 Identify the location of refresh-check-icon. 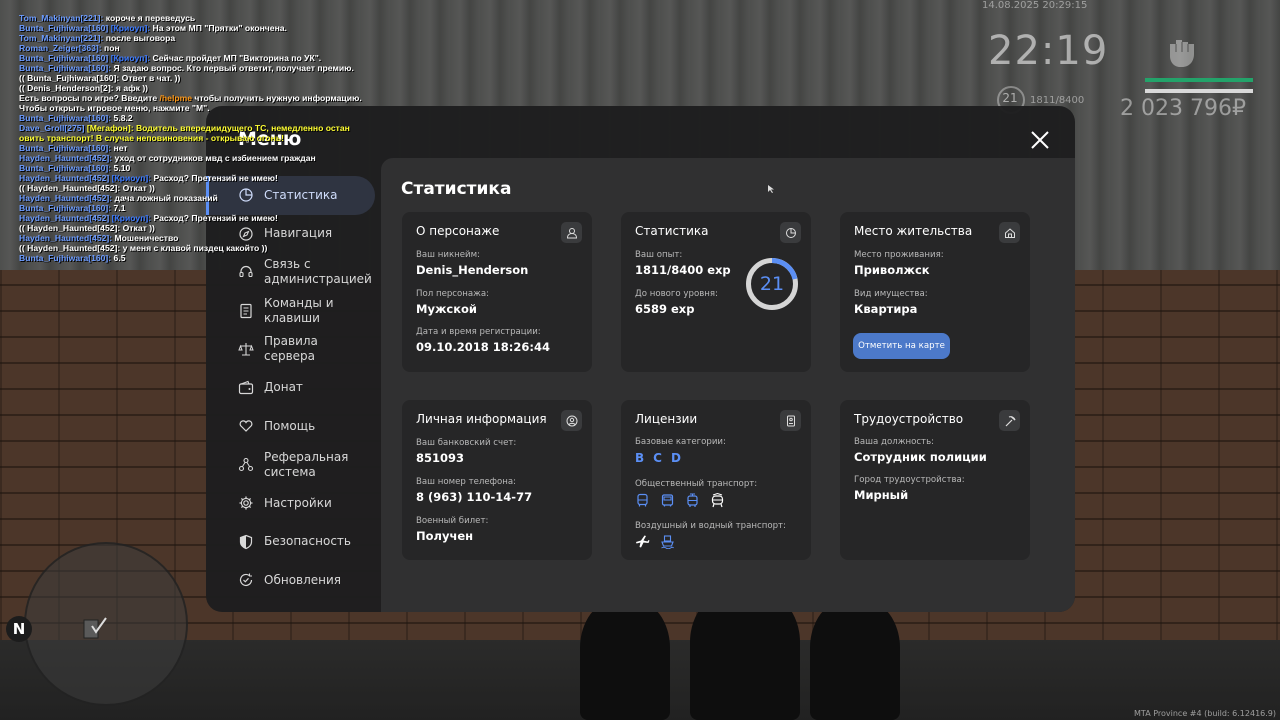
(246, 580).